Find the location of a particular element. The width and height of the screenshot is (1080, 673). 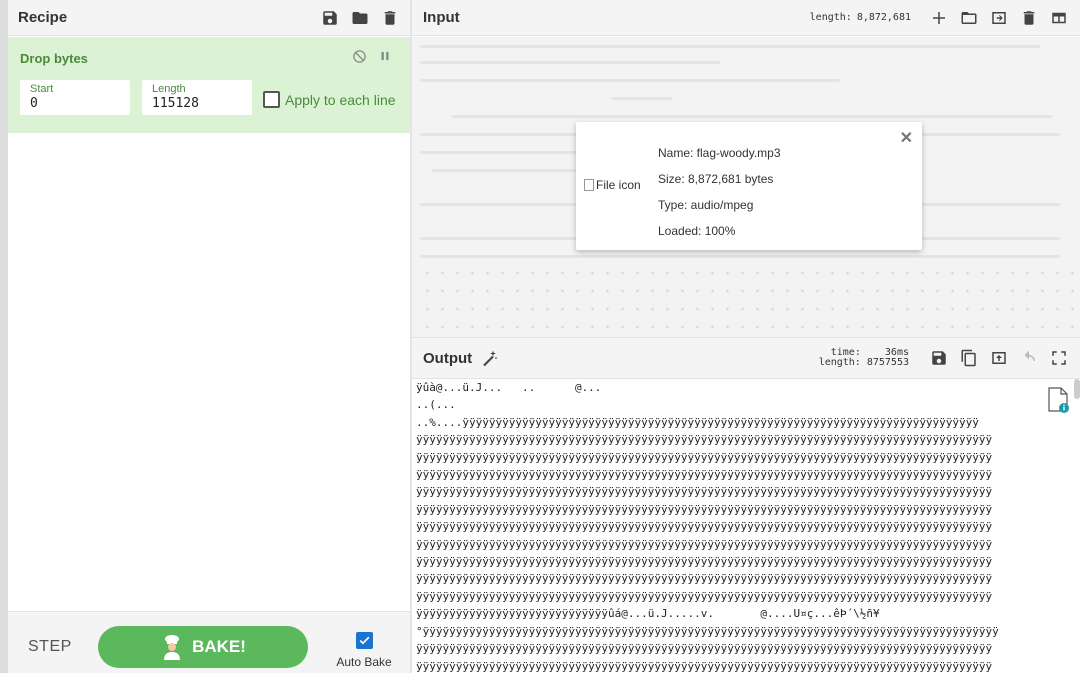

file-details-icon is located at coordinates (1058, 400).